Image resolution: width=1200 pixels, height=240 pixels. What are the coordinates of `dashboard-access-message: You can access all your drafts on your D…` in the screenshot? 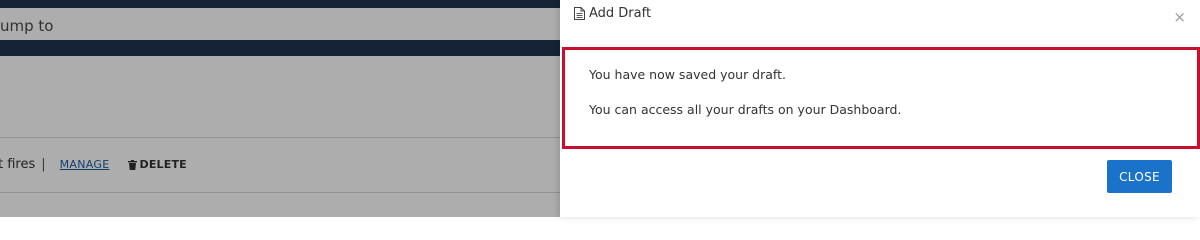 It's located at (745, 109).